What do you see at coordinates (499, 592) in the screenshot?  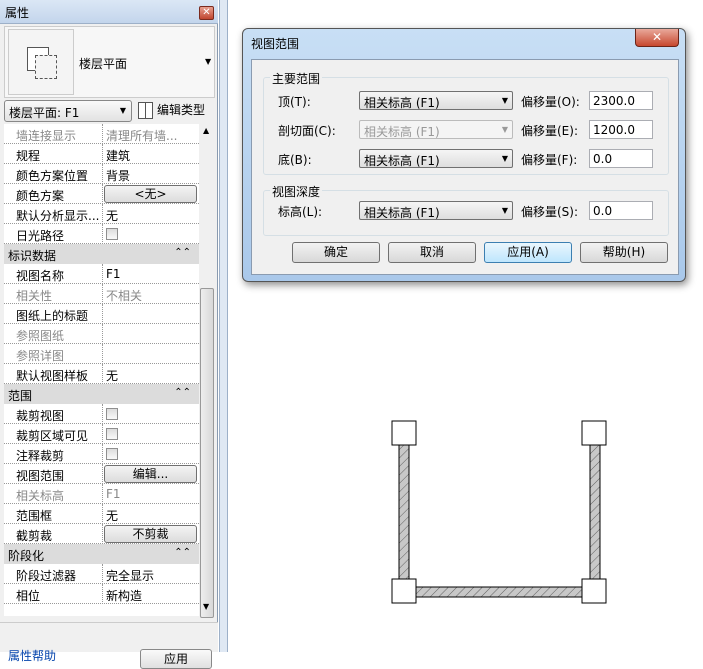 I see `wall-bottom` at bounding box center [499, 592].